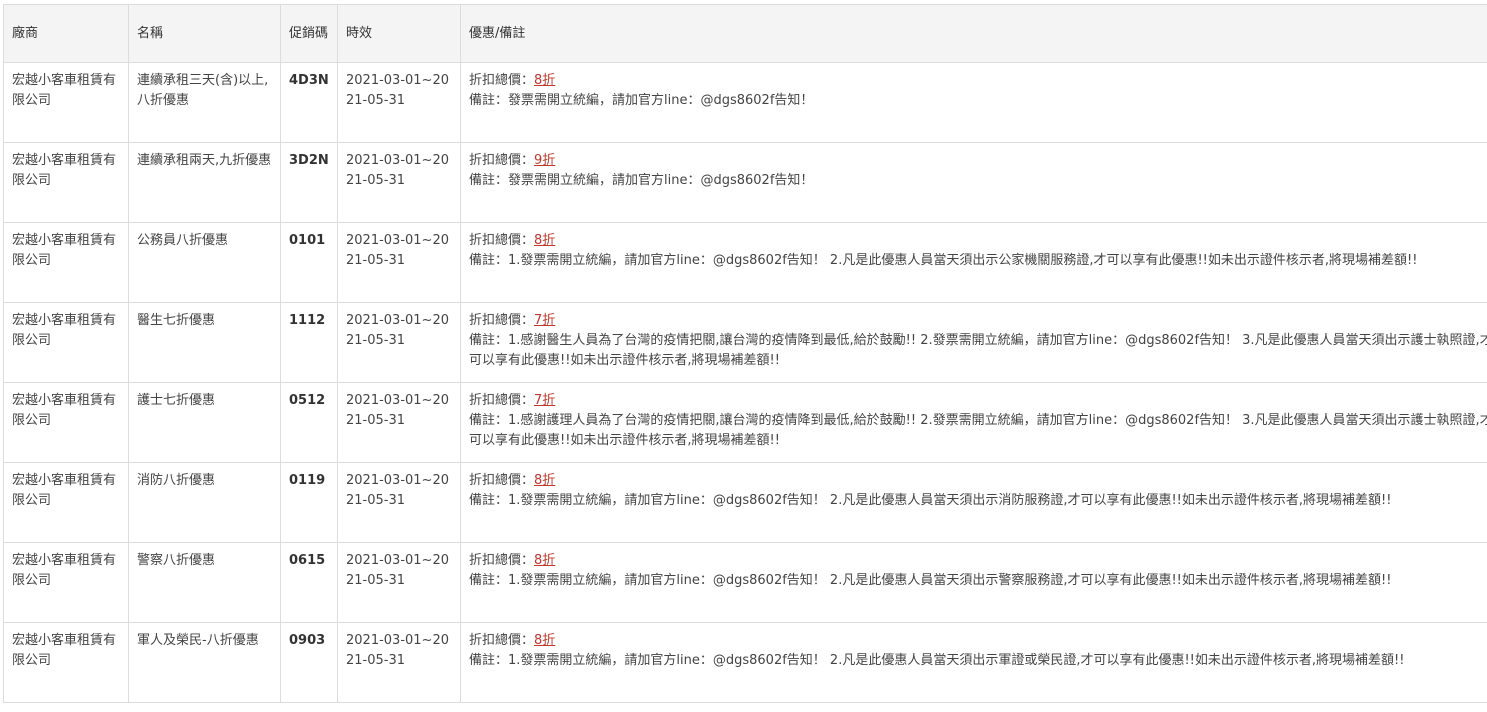 The height and width of the screenshot is (712, 1487). I want to click on promo-code-text: 0615, so click(307, 560).